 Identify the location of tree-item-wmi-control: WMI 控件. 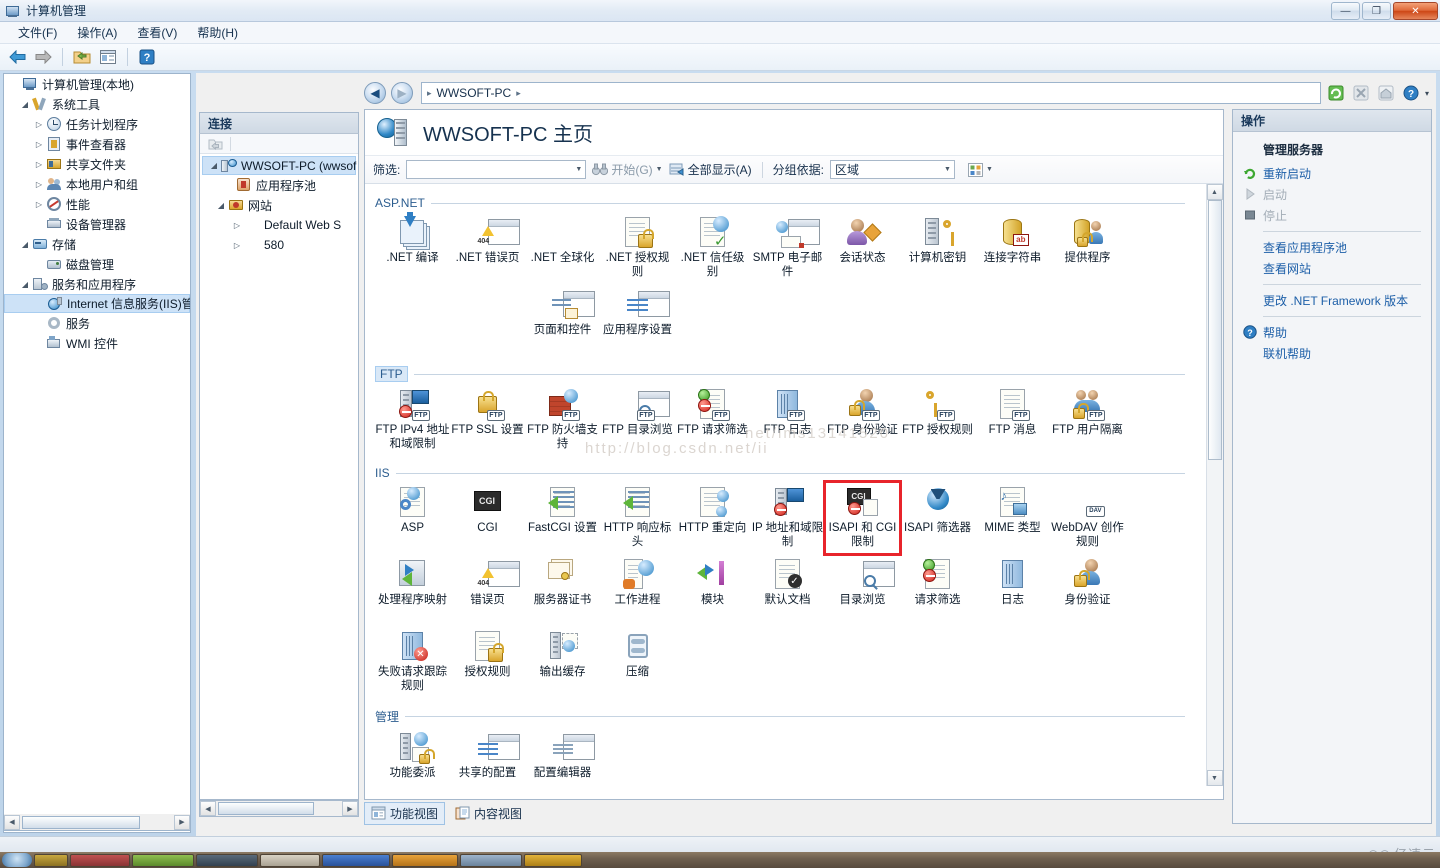
(97, 343).